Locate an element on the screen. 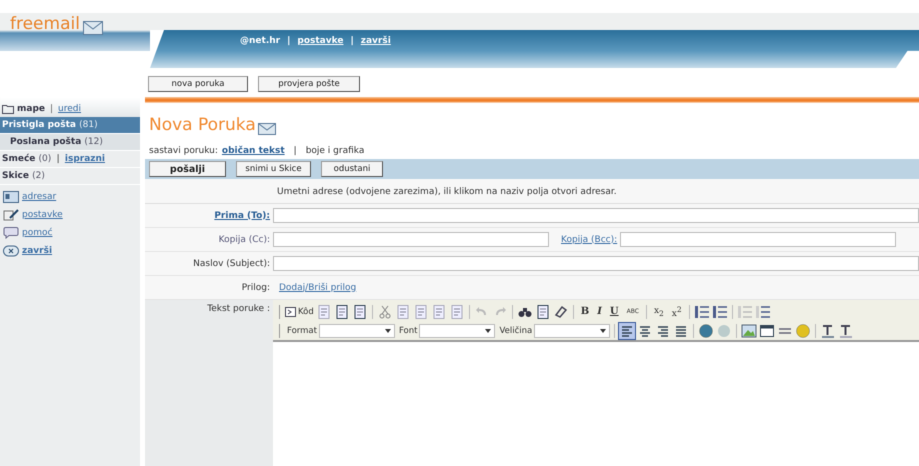 The height and width of the screenshot is (466, 919). table-icon is located at coordinates (767, 330).